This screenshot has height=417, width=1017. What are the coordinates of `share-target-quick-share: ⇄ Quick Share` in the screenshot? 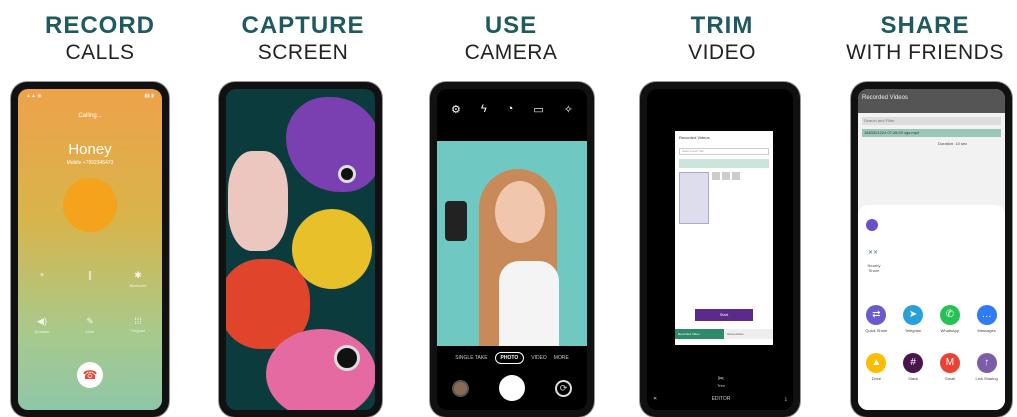 It's located at (876, 319).